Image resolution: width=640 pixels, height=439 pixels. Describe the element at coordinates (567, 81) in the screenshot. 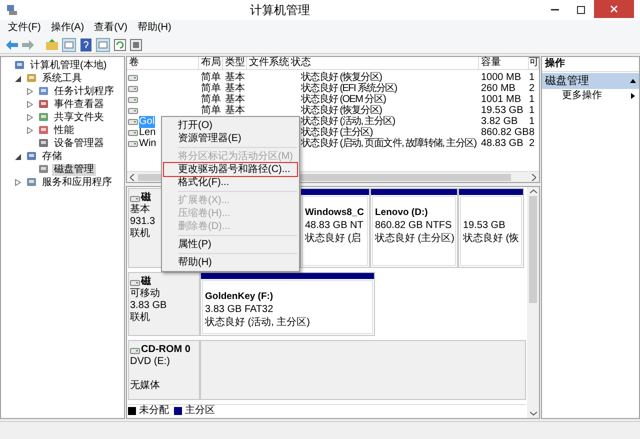

I see `section-title: 磁盘管理` at that location.